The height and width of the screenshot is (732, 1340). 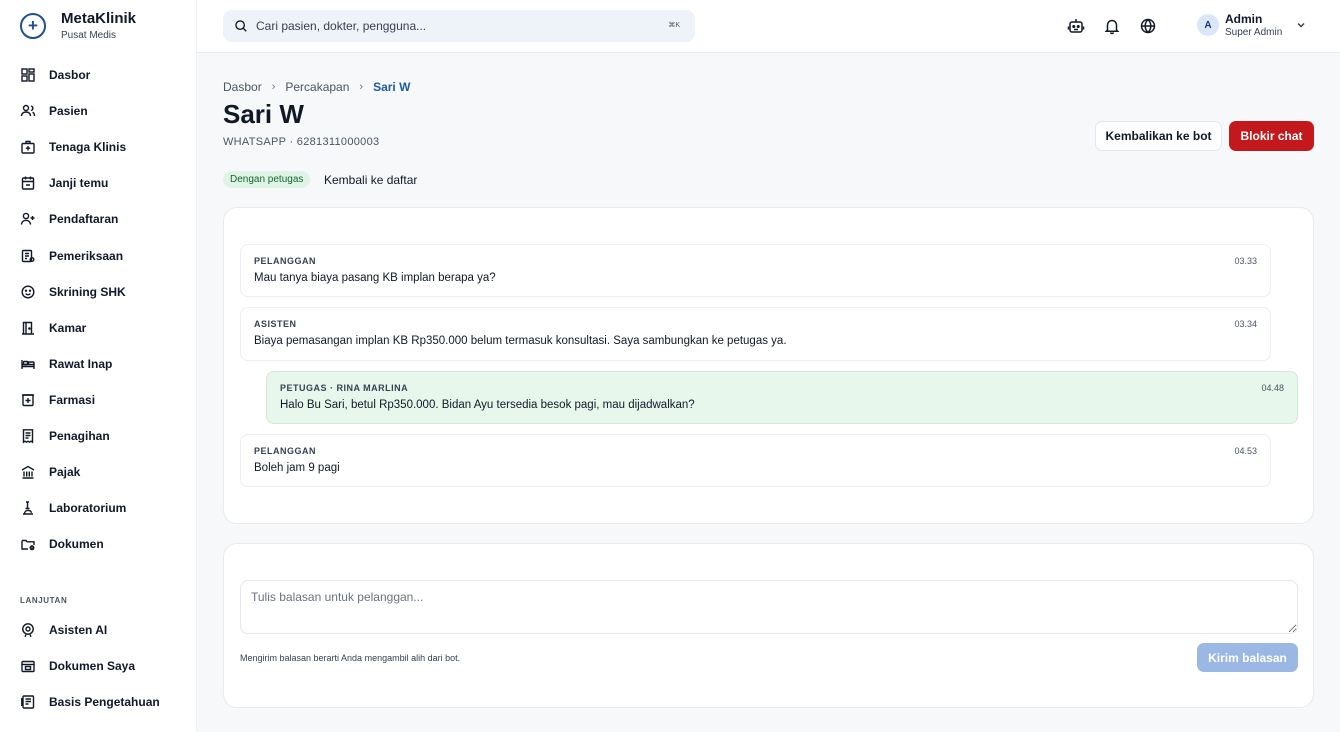 What do you see at coordinates (28, 702) in the screenshot?
I see `knowledge-base-icon` at bounding box center [28, 702].